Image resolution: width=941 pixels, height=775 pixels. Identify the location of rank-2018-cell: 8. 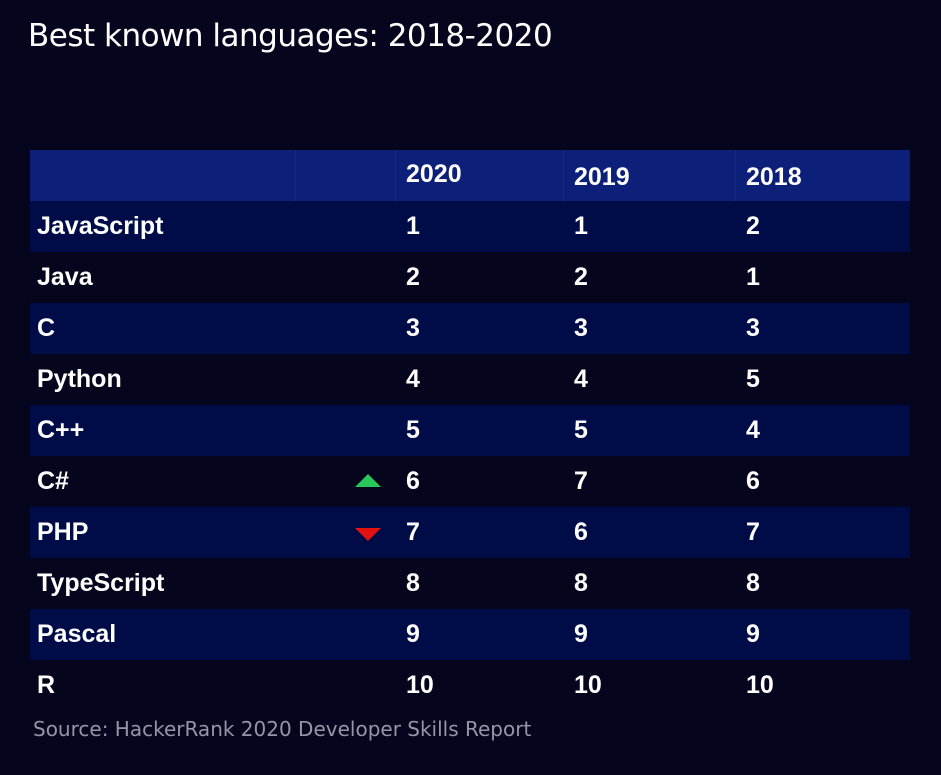
(753, 583).